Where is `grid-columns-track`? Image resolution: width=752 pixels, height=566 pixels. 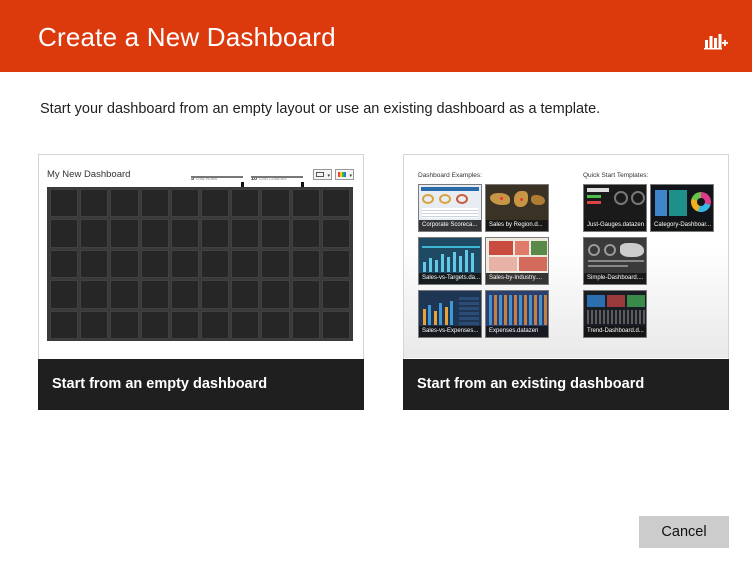 grid-columns-track is located at coordinates (277, 183).